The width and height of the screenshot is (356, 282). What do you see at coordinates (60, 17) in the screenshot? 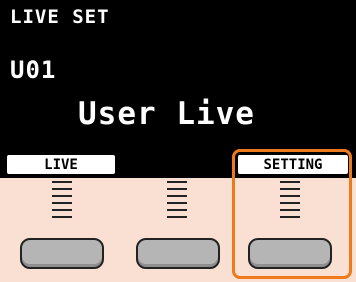
I see `screen-title: LIVE SET` at bounding box center [60, 17].